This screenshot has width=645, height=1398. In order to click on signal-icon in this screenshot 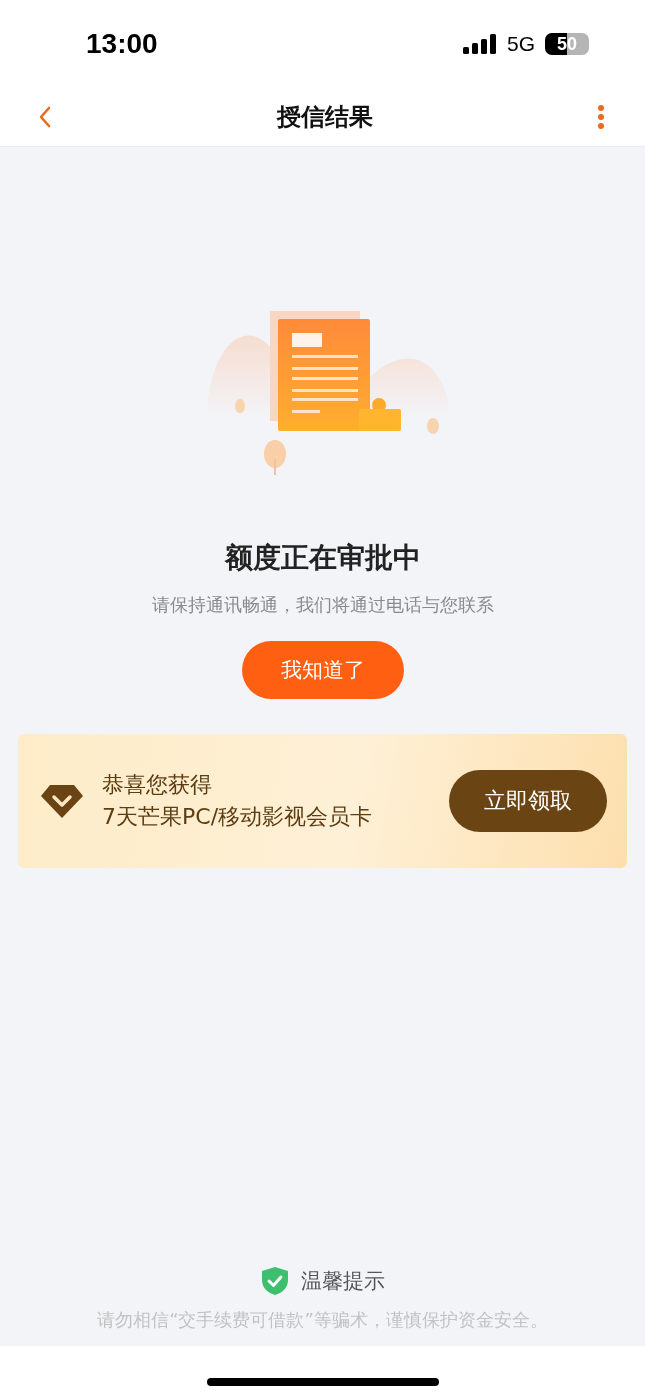, I will do `click(480, 44)`.